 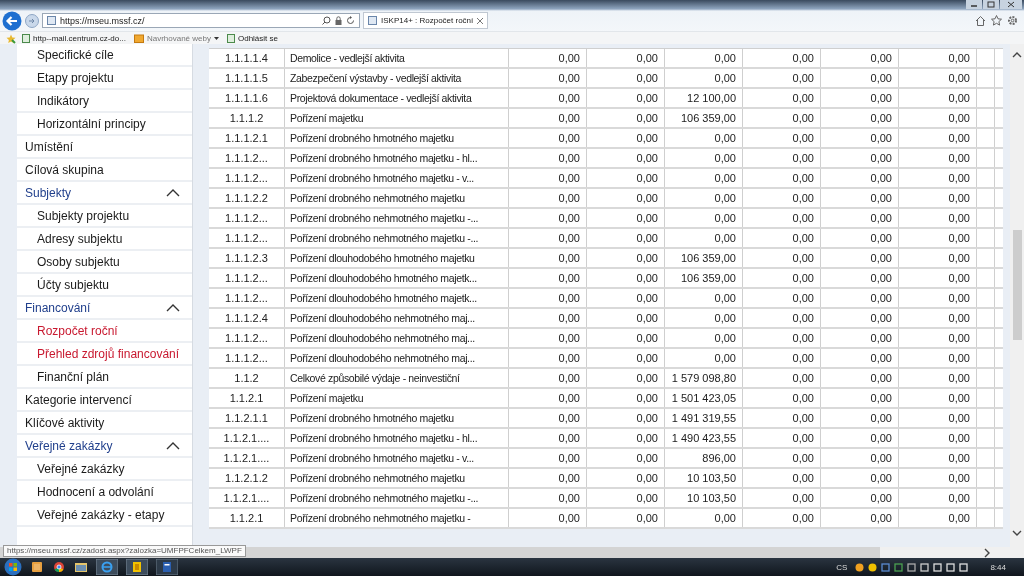 I want to click on scroll-thumb, so click(x=1017, y=285).